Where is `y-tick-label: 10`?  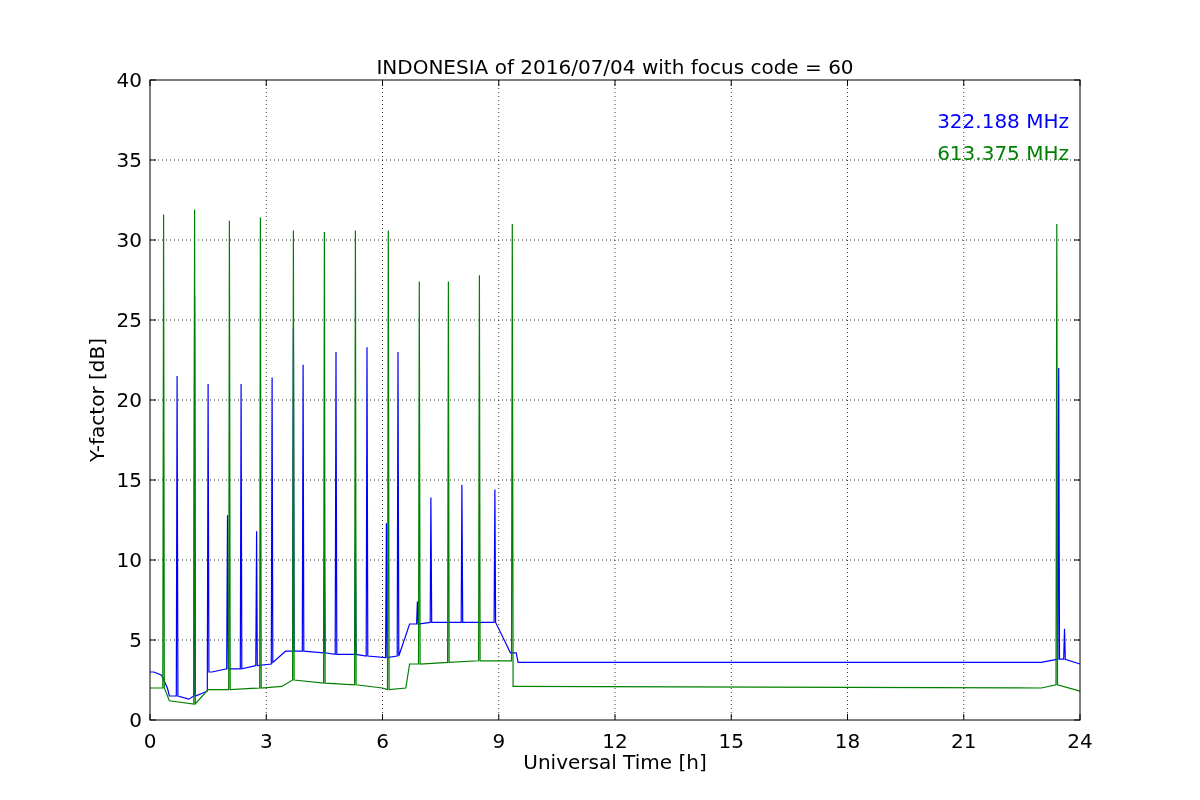 y-tick-label: 10 is located at coordinates (129, 560).